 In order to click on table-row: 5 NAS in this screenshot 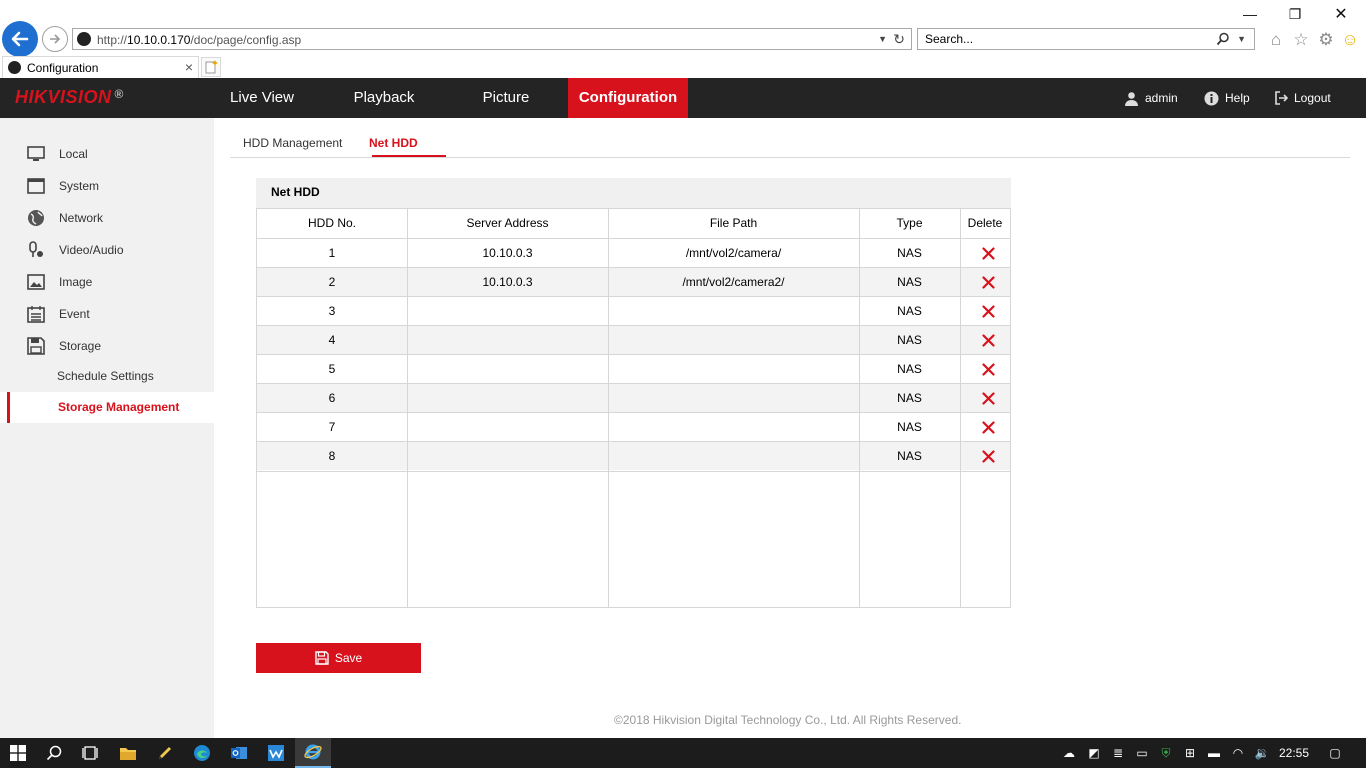, I will do `click(633, 368)`.